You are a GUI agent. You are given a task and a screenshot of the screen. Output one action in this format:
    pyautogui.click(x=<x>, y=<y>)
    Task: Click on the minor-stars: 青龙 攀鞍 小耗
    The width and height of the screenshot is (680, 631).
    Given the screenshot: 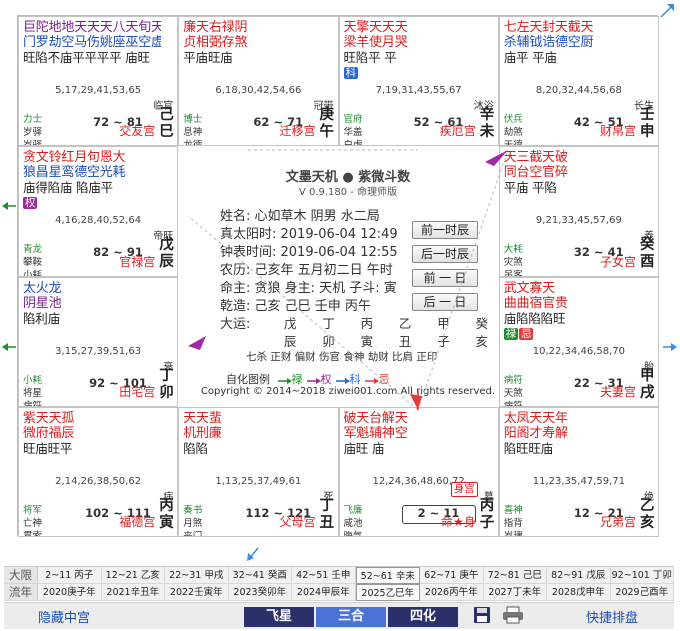 What is the action you would take?
    pyautogui.click(x=32, y=259)
    